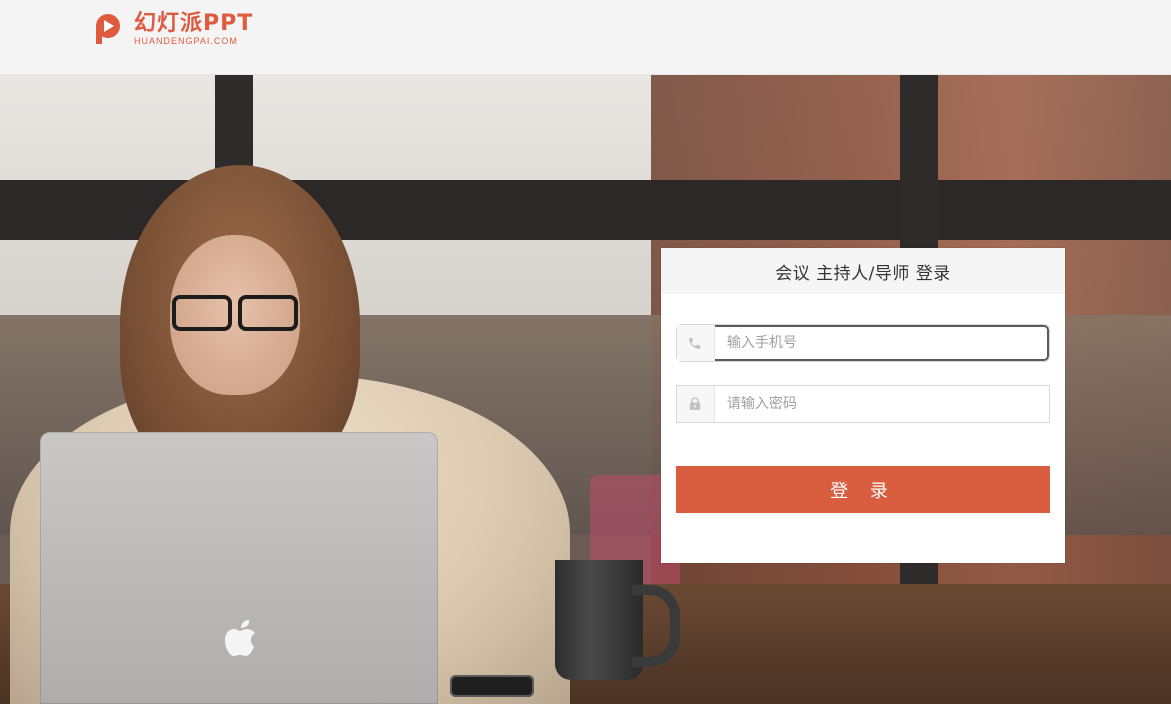  What do you see at coordinates (194, 23) in the screenshot?
I see `brand-name-cn: 幻灯派PPT` at bounding box center [194, 23].